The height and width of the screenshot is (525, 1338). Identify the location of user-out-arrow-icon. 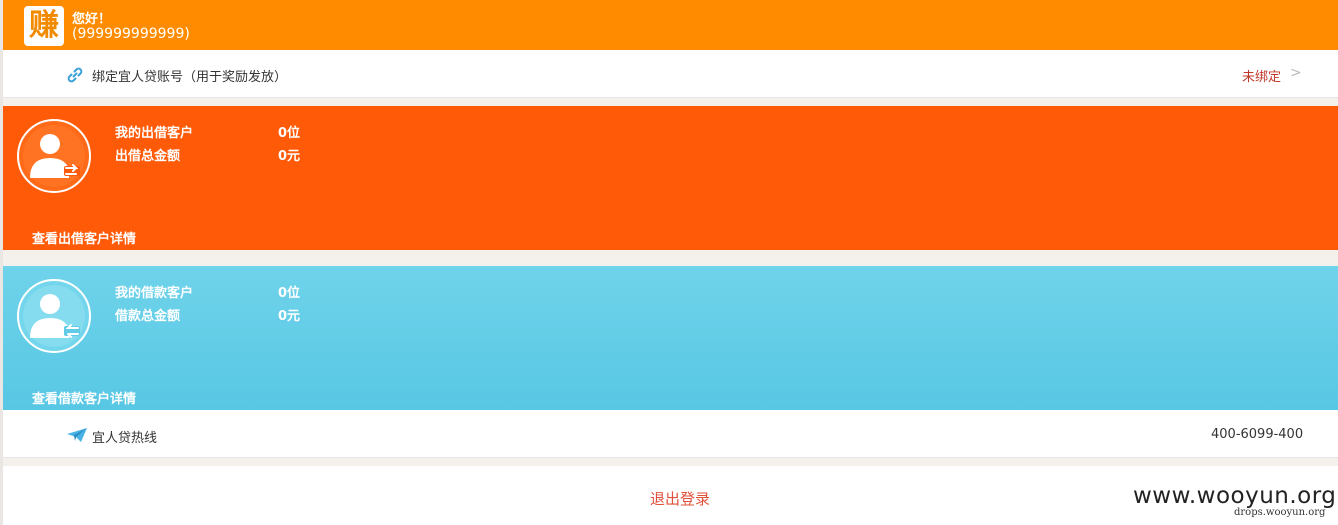
(54, 156).